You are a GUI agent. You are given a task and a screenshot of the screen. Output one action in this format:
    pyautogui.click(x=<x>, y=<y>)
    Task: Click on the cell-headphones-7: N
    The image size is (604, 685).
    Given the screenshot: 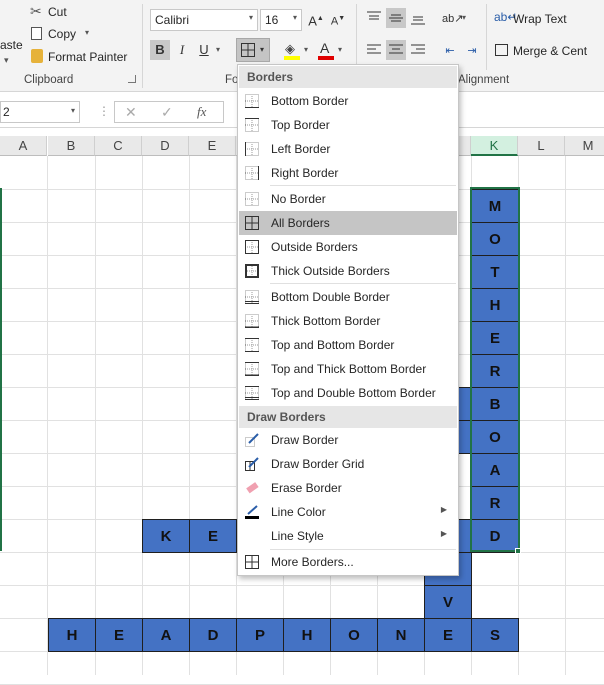 What is the action you would take?
    pyautogui.click(x=401, y=635)
    